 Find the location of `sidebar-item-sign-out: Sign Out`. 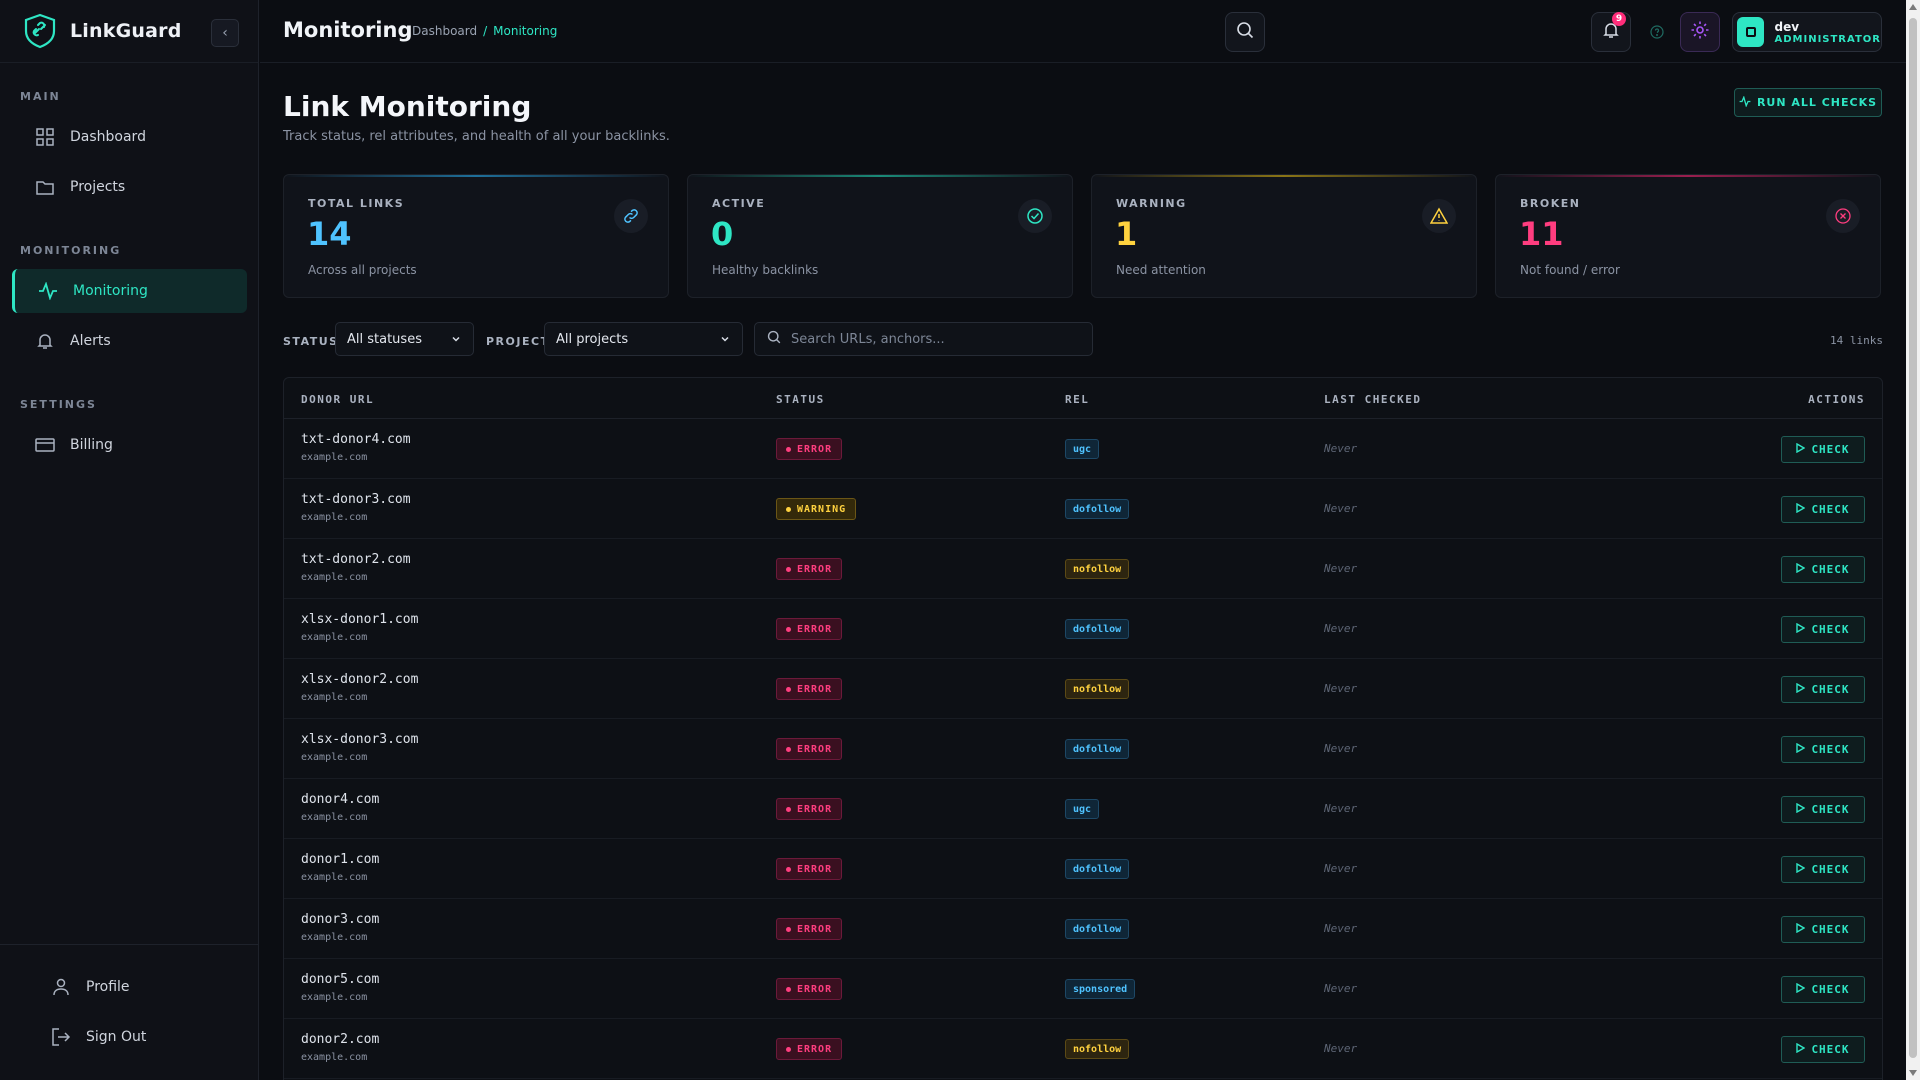

sidebar-item-sign-out: Sign Out is located at coordinates (128, 1037).